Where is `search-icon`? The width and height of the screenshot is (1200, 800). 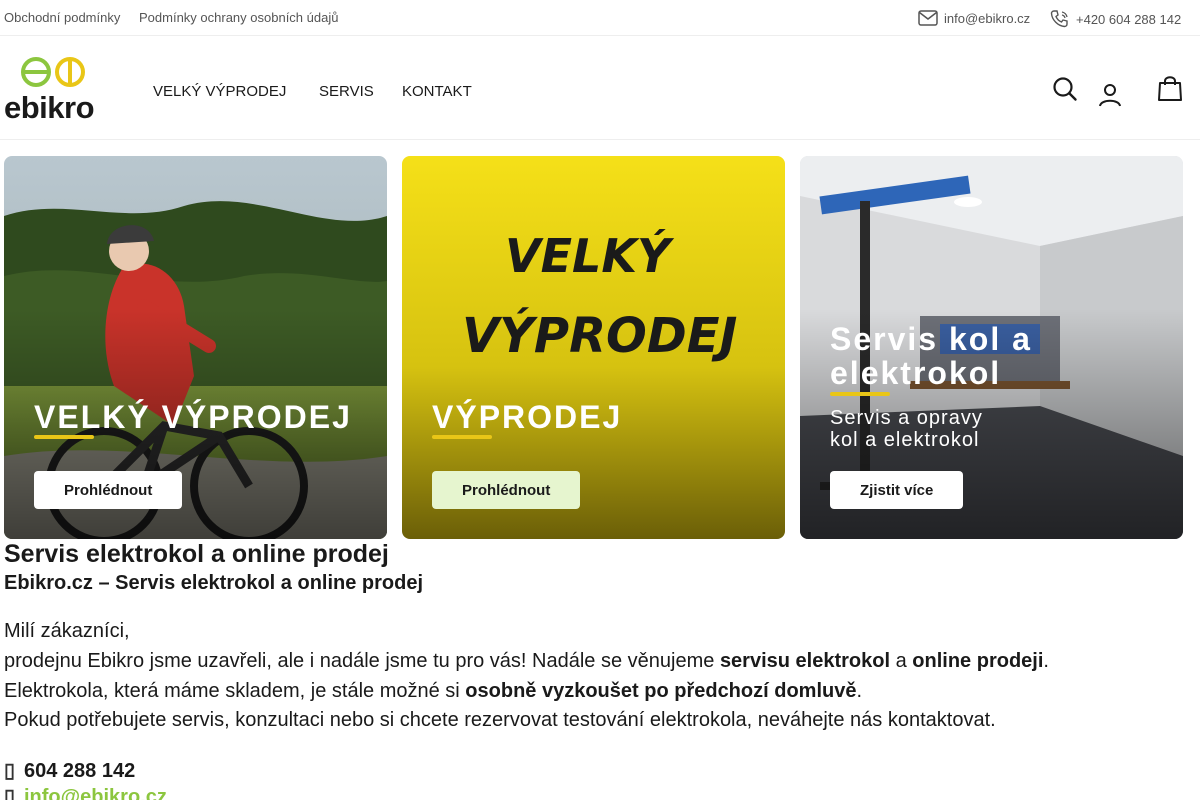 search-icon is located at coordinates (1065, 89).